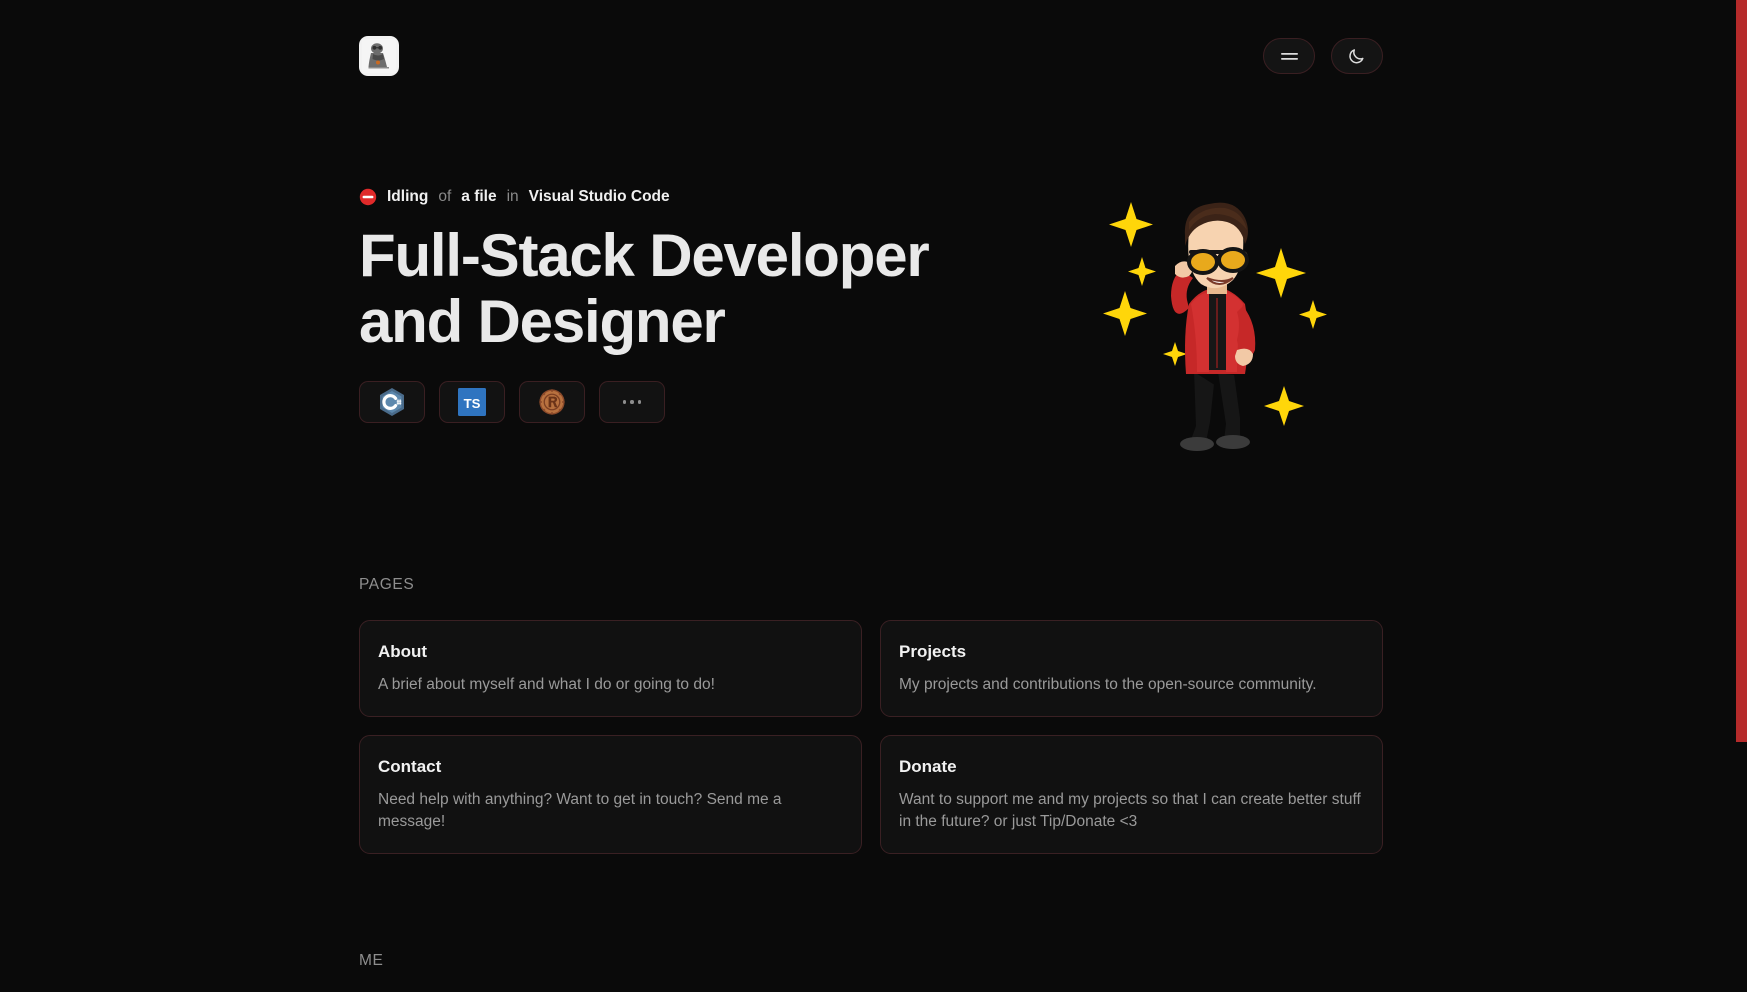 The height and width of the screenshot is (992, 1747). Describe the element at coordinates (679, 197) in the screenshot. I see `status-line: Idling of a file in Visual Studio Code` at that location.